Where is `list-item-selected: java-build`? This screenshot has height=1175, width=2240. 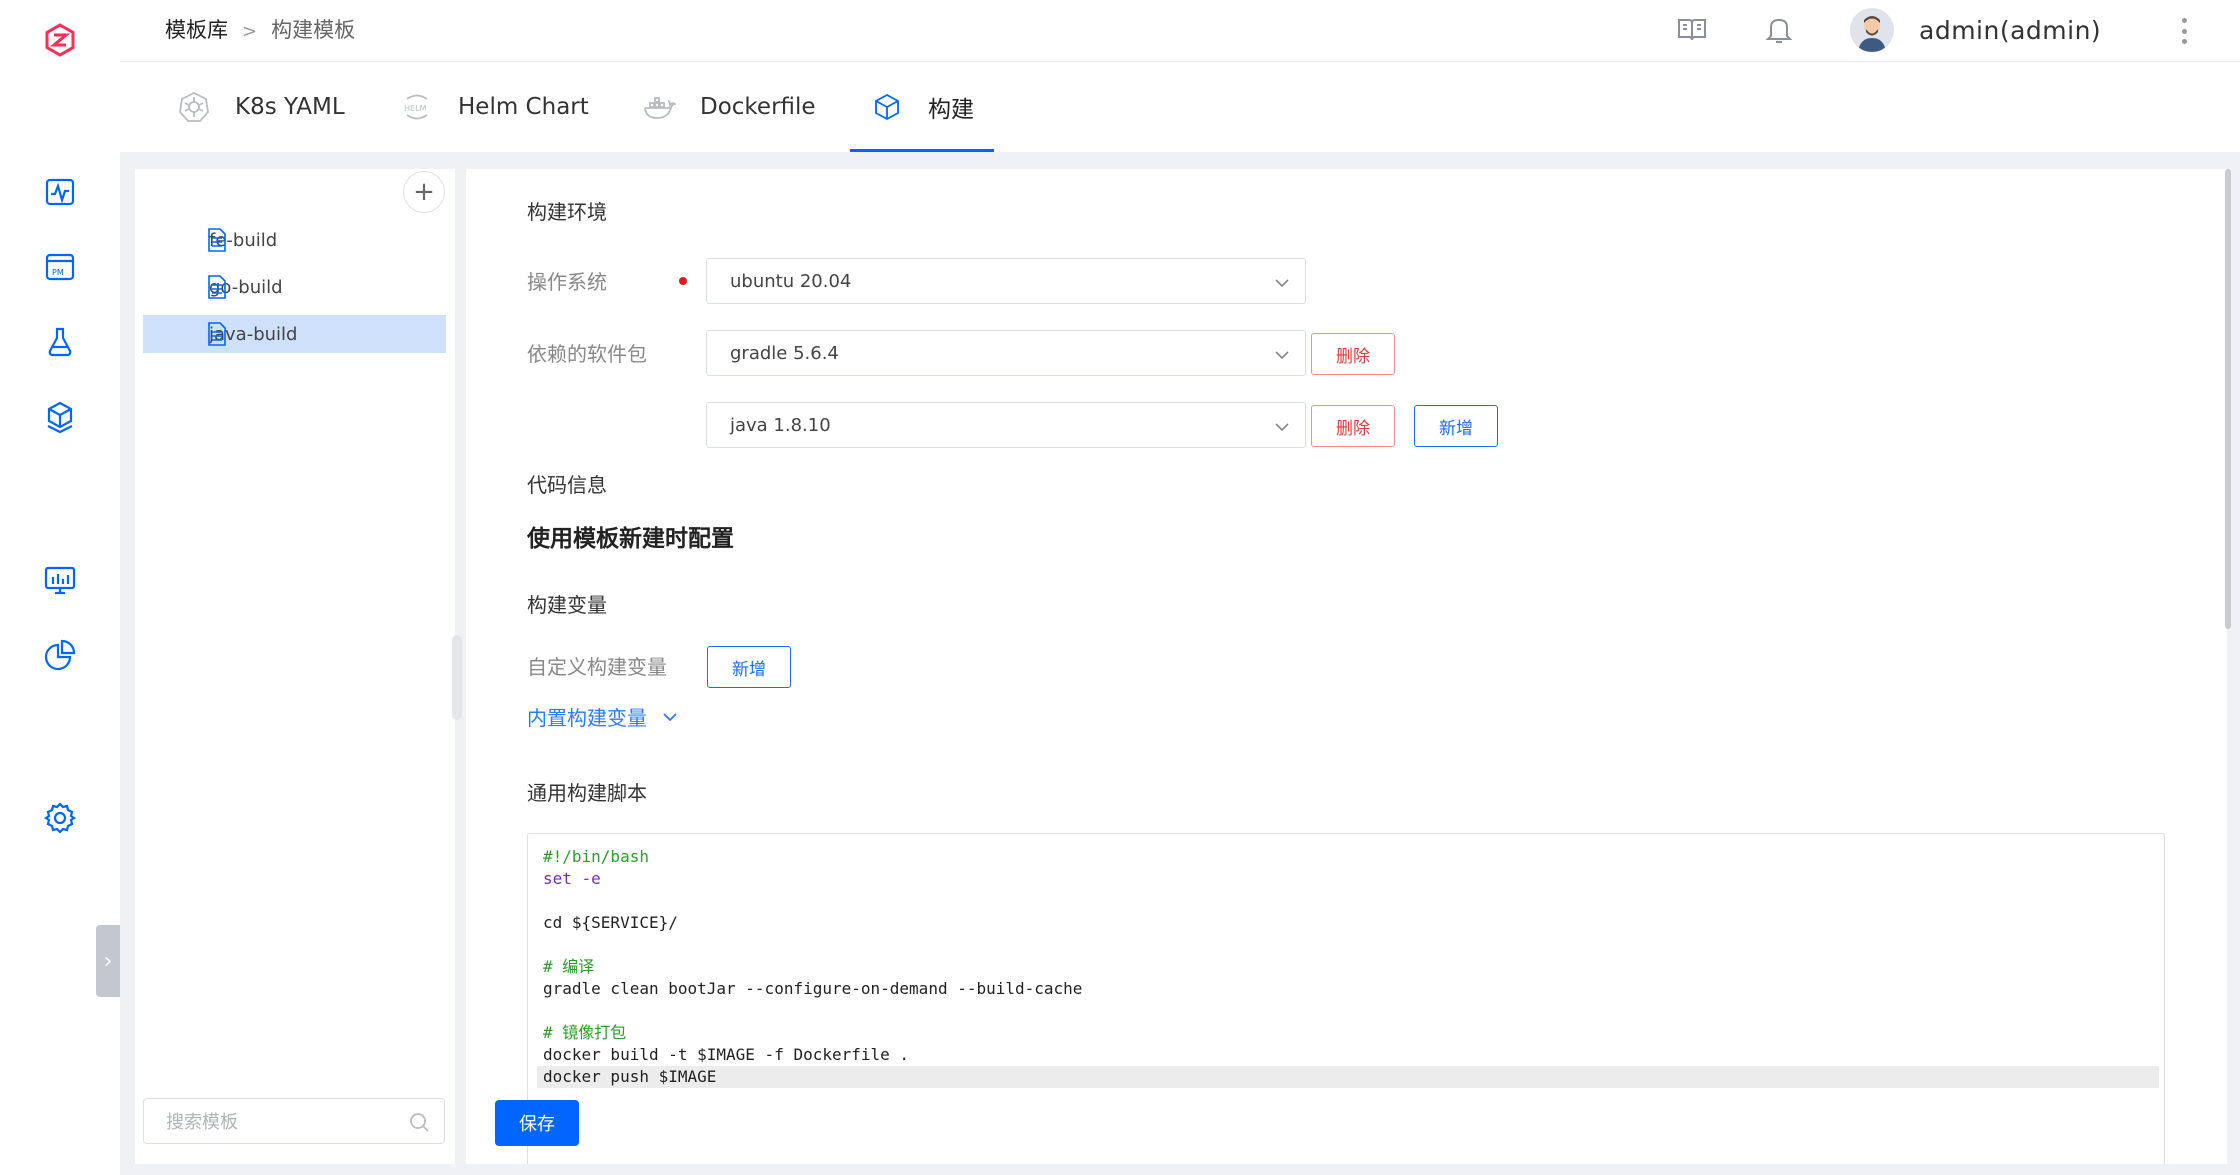
list-item-selected: java-build is located at coordinates (294, 334).